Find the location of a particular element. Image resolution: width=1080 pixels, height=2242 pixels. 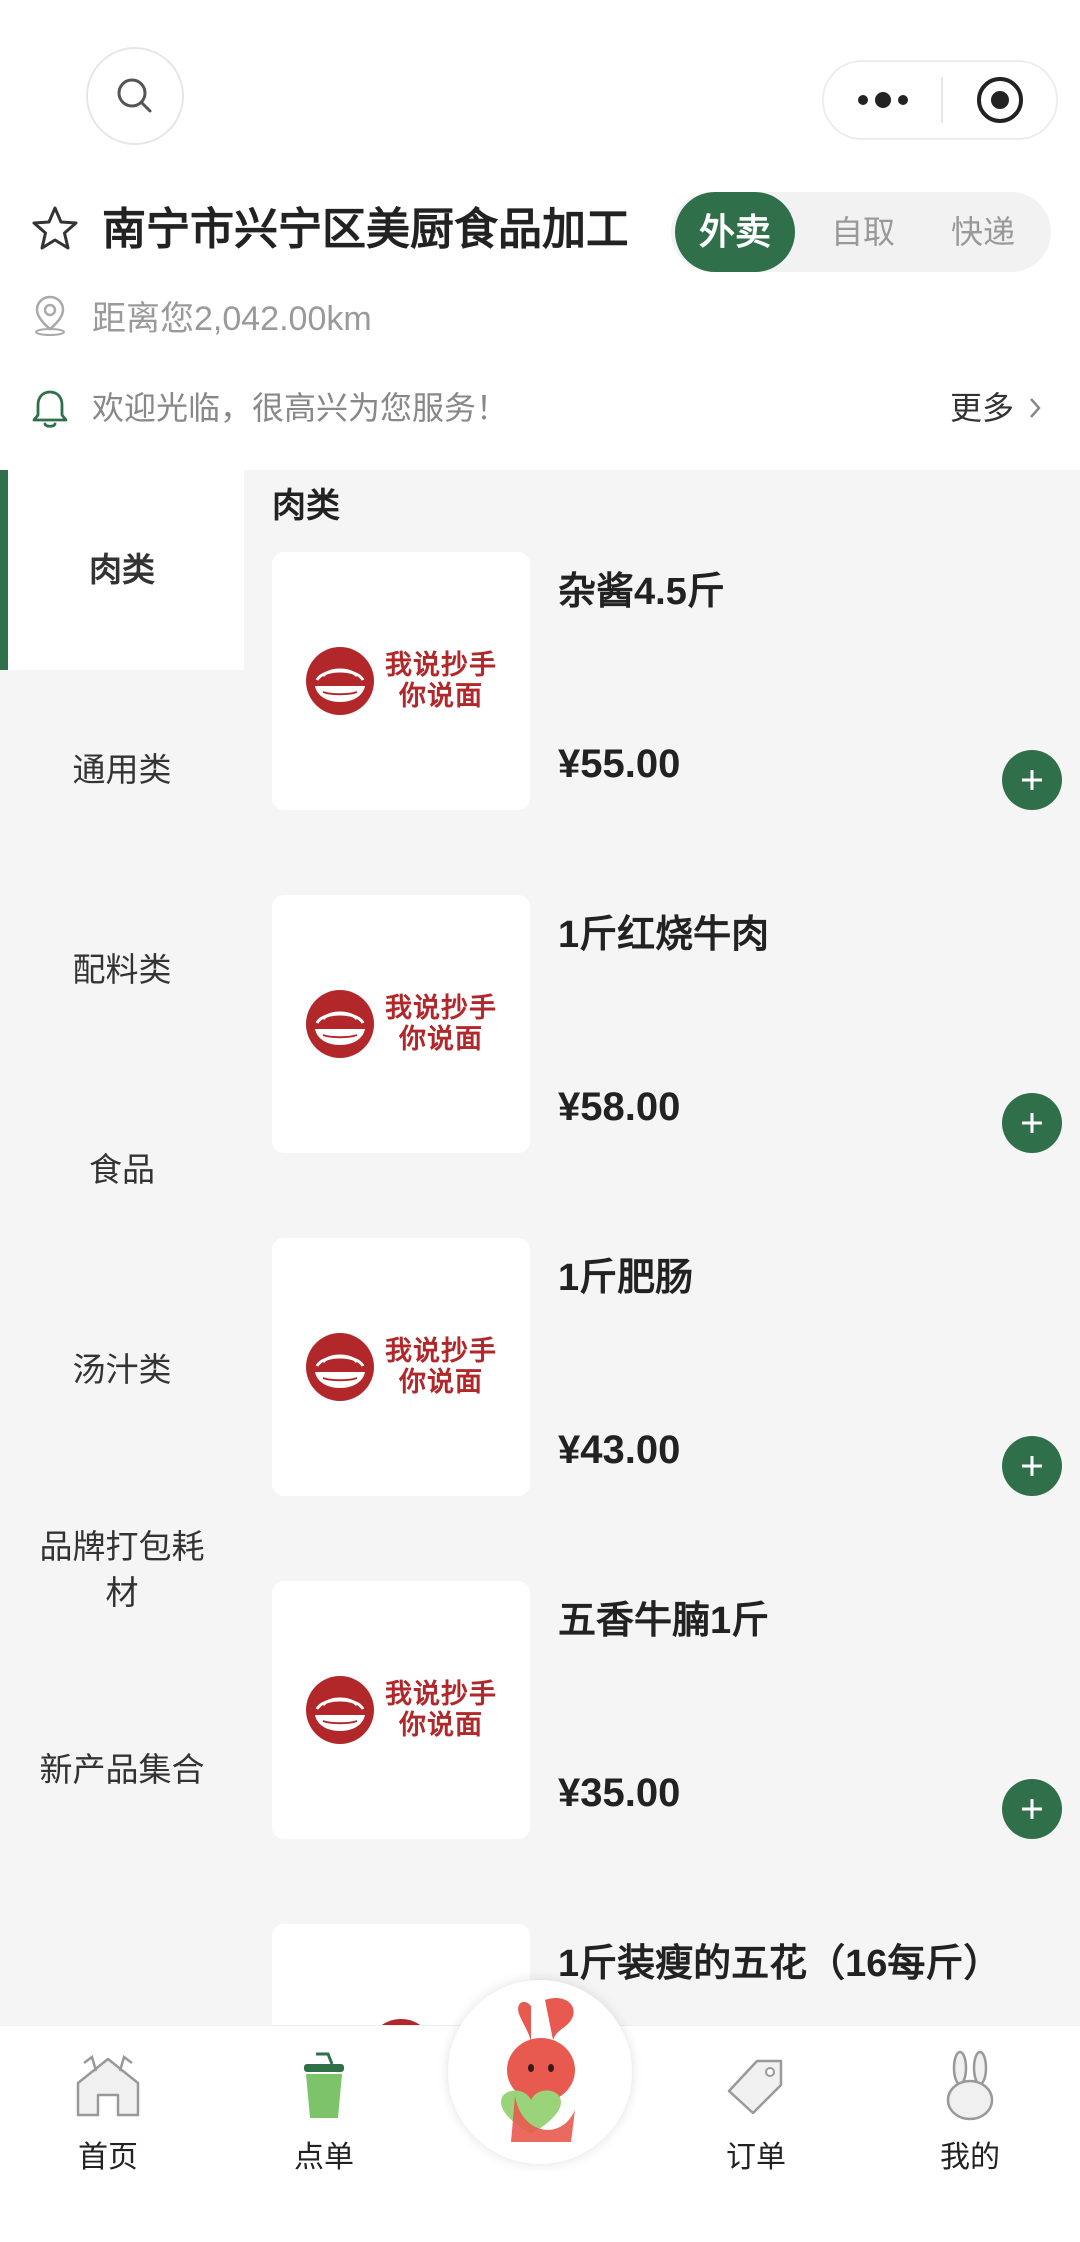

product-price: ¥43.00 is located at coordinates (619, 1450).